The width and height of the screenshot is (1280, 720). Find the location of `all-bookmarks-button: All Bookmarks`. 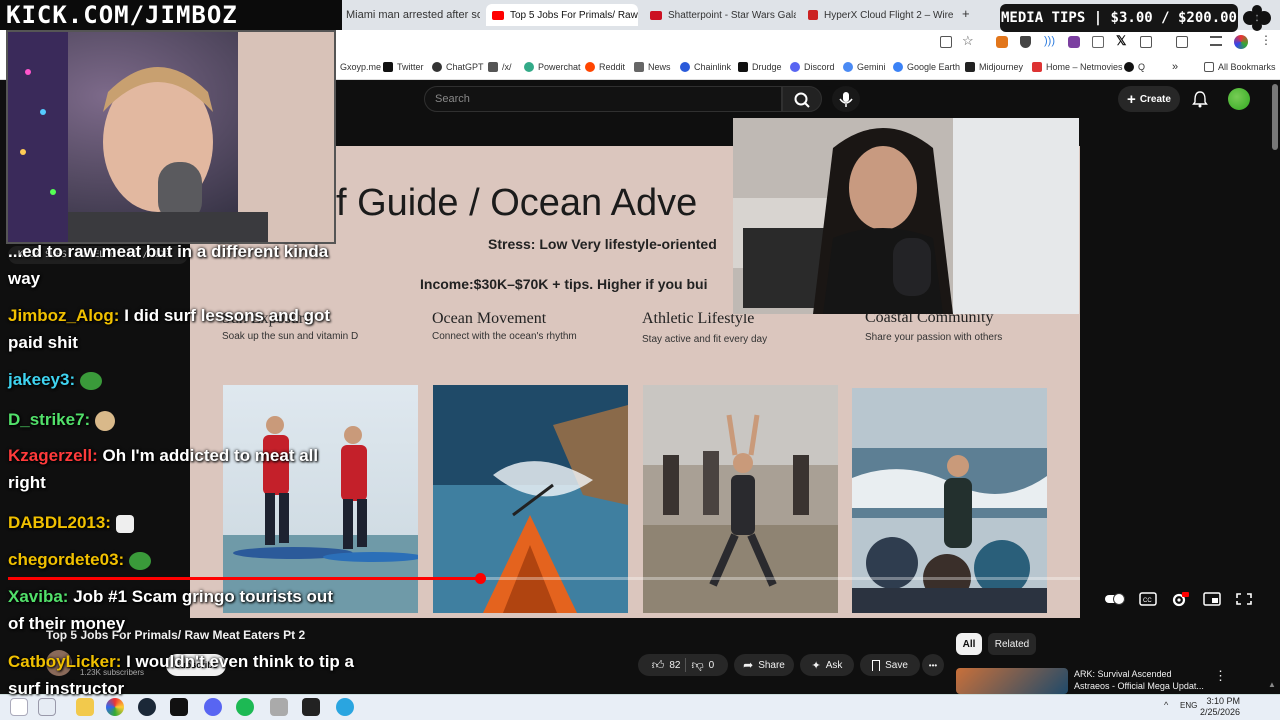

all-bookmarks-button: All Bookmarks is located at coordinates (1240, 67).